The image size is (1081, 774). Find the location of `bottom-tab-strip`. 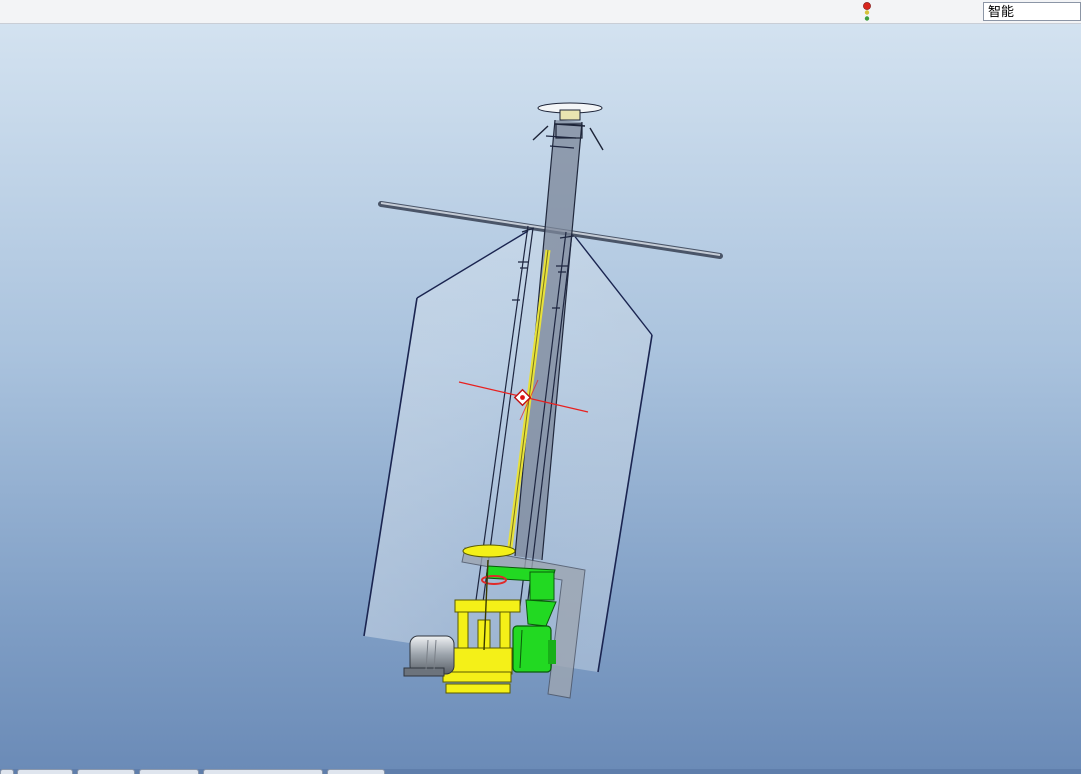

bottom-tab-strip is located at coordinates (540, 771).